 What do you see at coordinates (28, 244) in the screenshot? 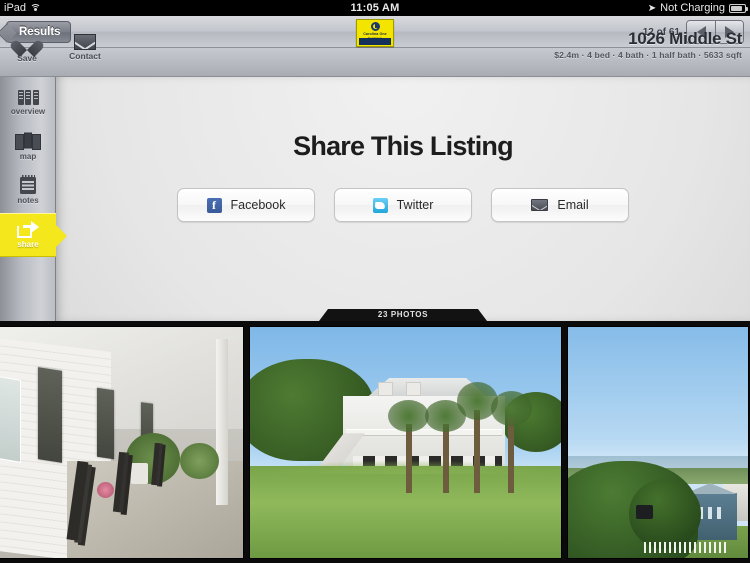
I see `sidebar-item-label: share` at bounding box center [28, 244].